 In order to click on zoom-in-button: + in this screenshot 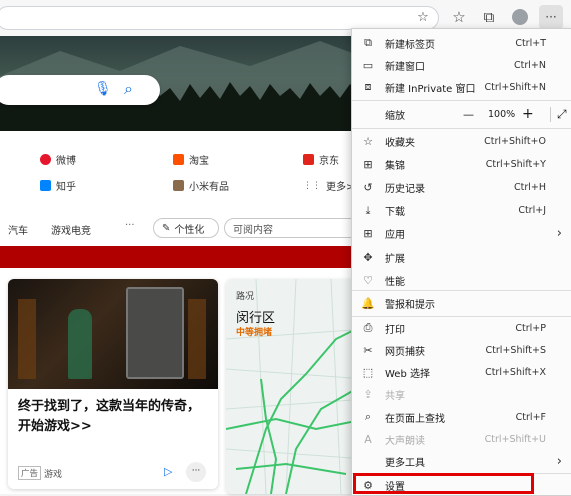, I will do `click(528, 114)`.